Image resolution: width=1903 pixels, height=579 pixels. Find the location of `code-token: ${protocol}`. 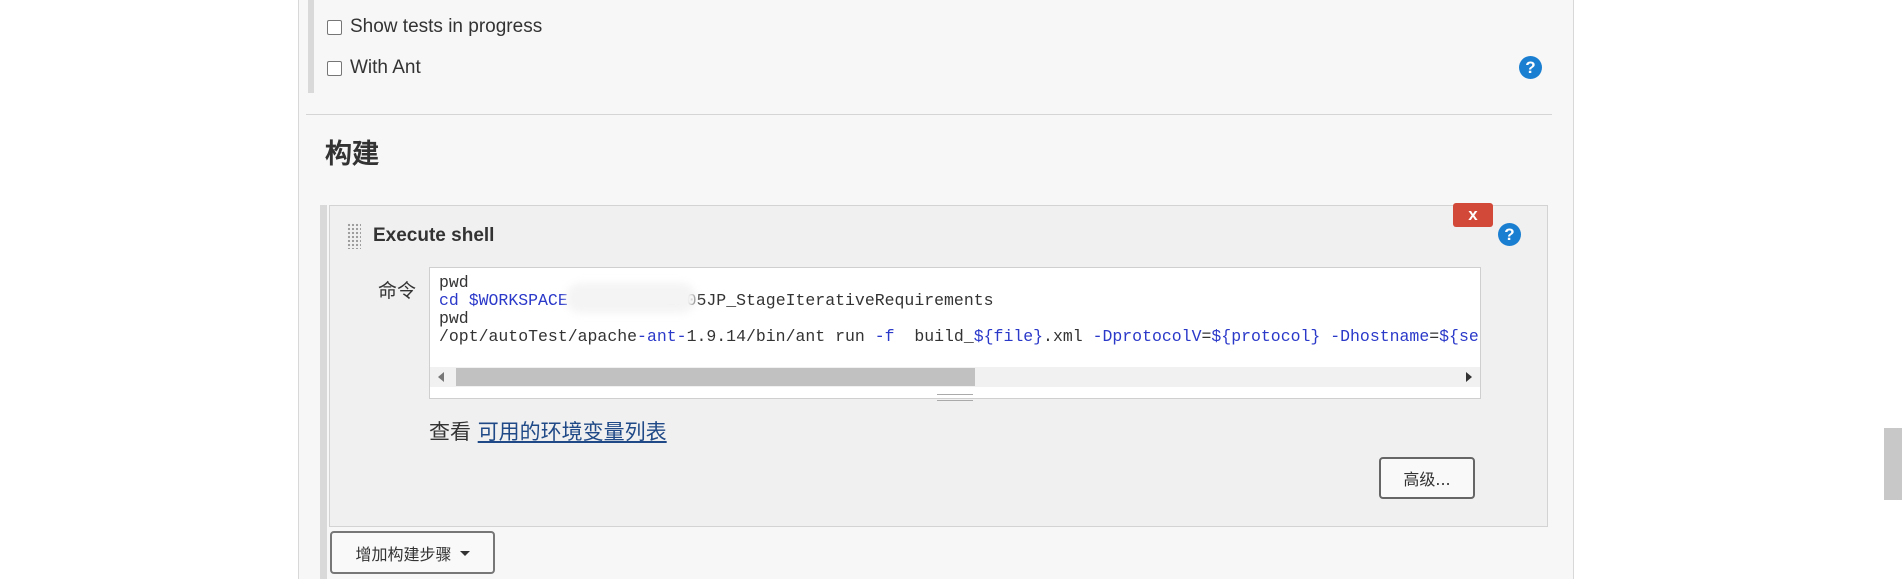

code-token: ${protocol} is located at coordinates (1266, 336).